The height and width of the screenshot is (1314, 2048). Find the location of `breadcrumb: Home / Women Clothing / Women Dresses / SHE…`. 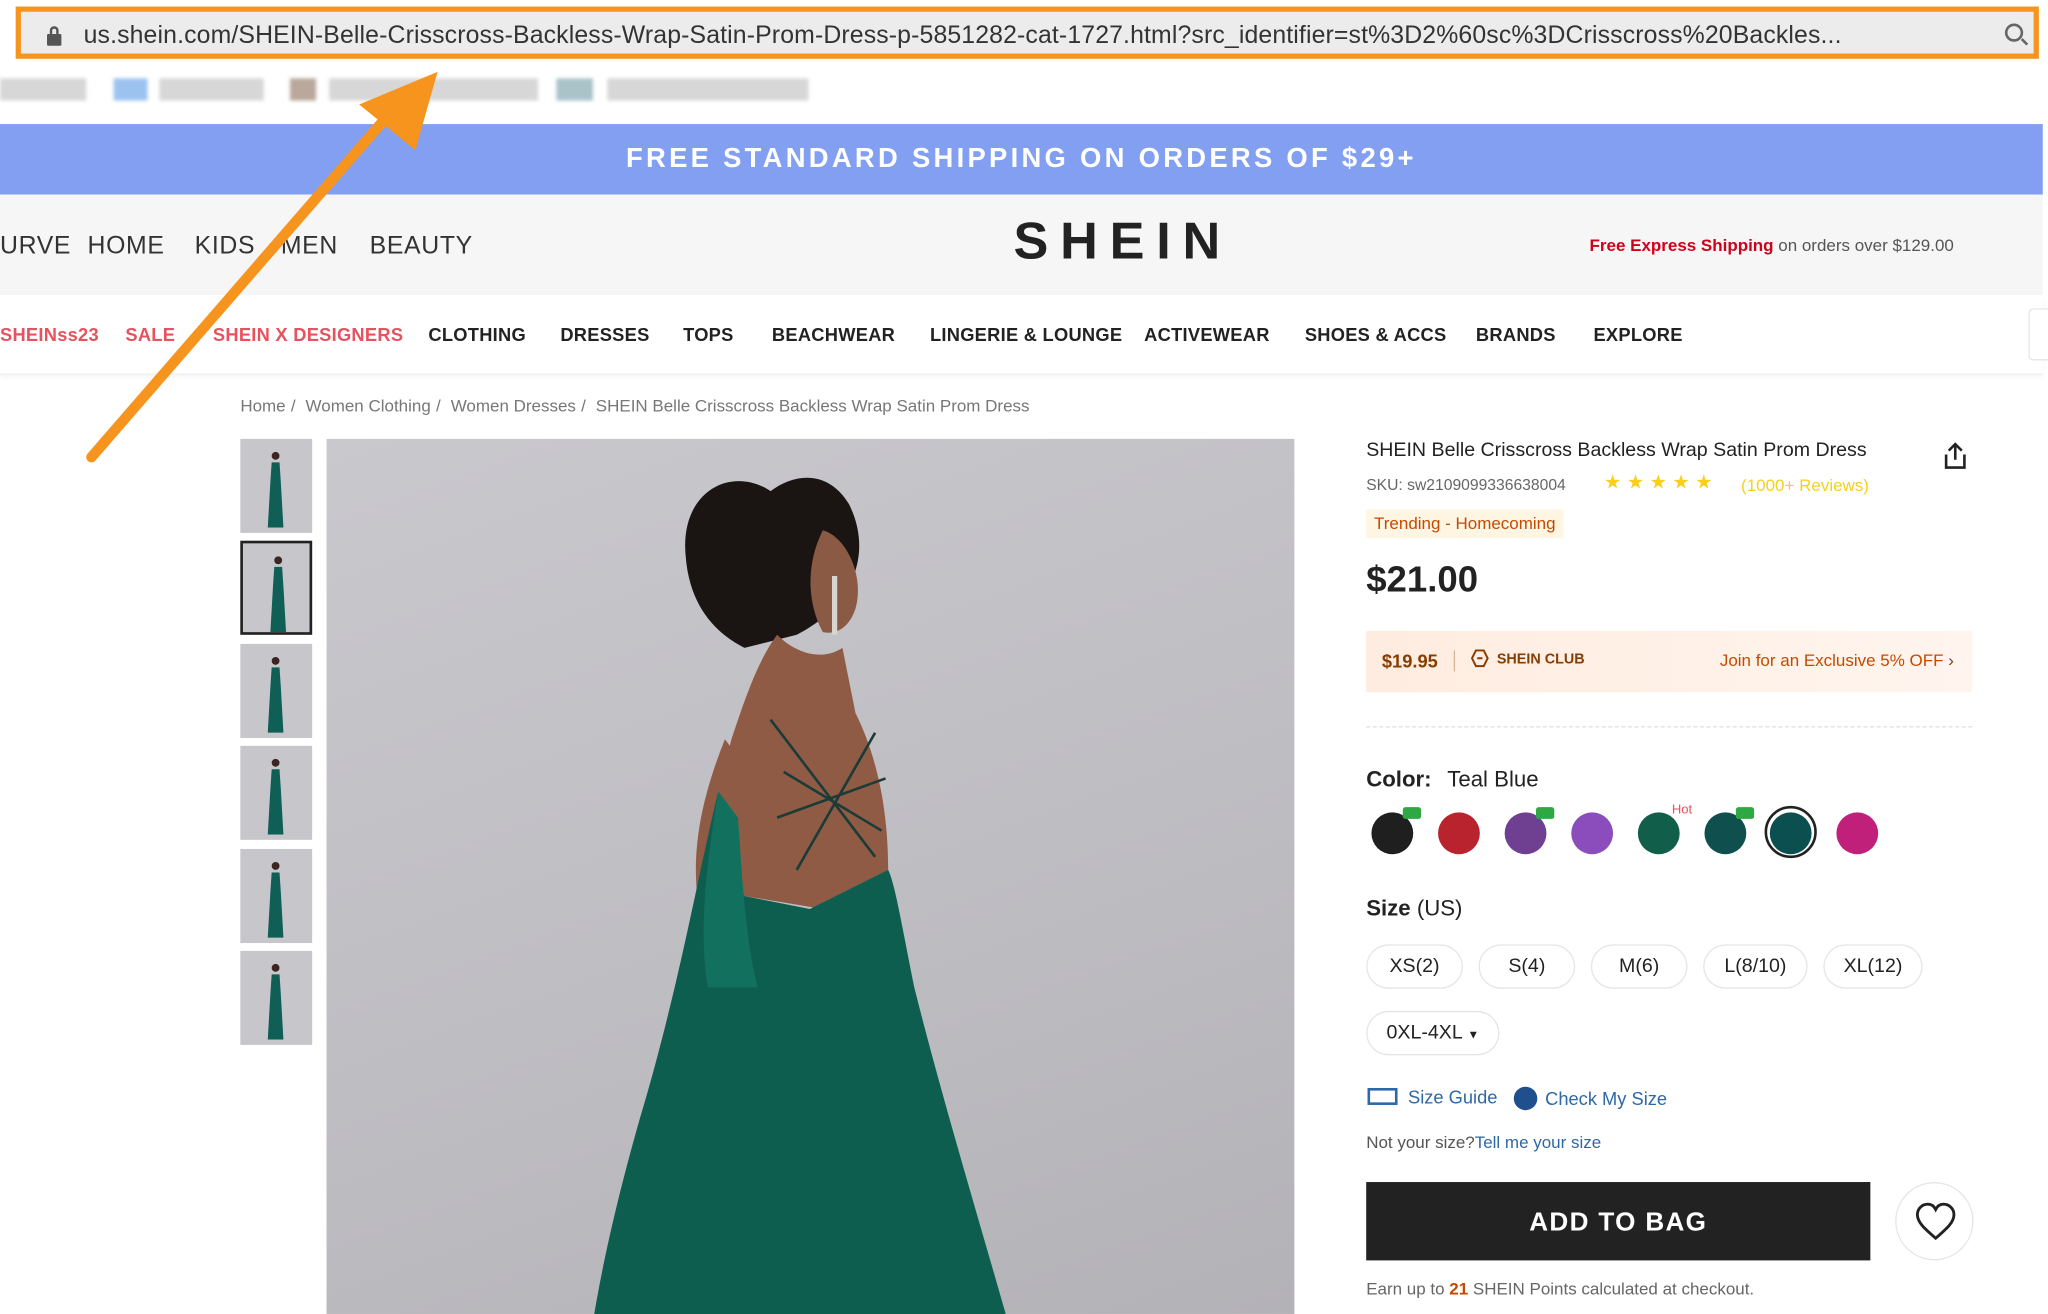

breadcrumb: Home / Women Clothing / Women Dresses / SHE… is located at coordinates (635, 405).